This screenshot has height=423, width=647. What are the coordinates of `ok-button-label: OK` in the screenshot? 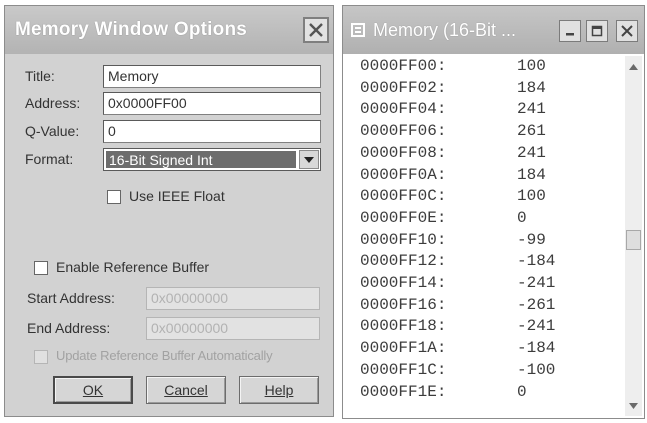 It's located at (93, 390).